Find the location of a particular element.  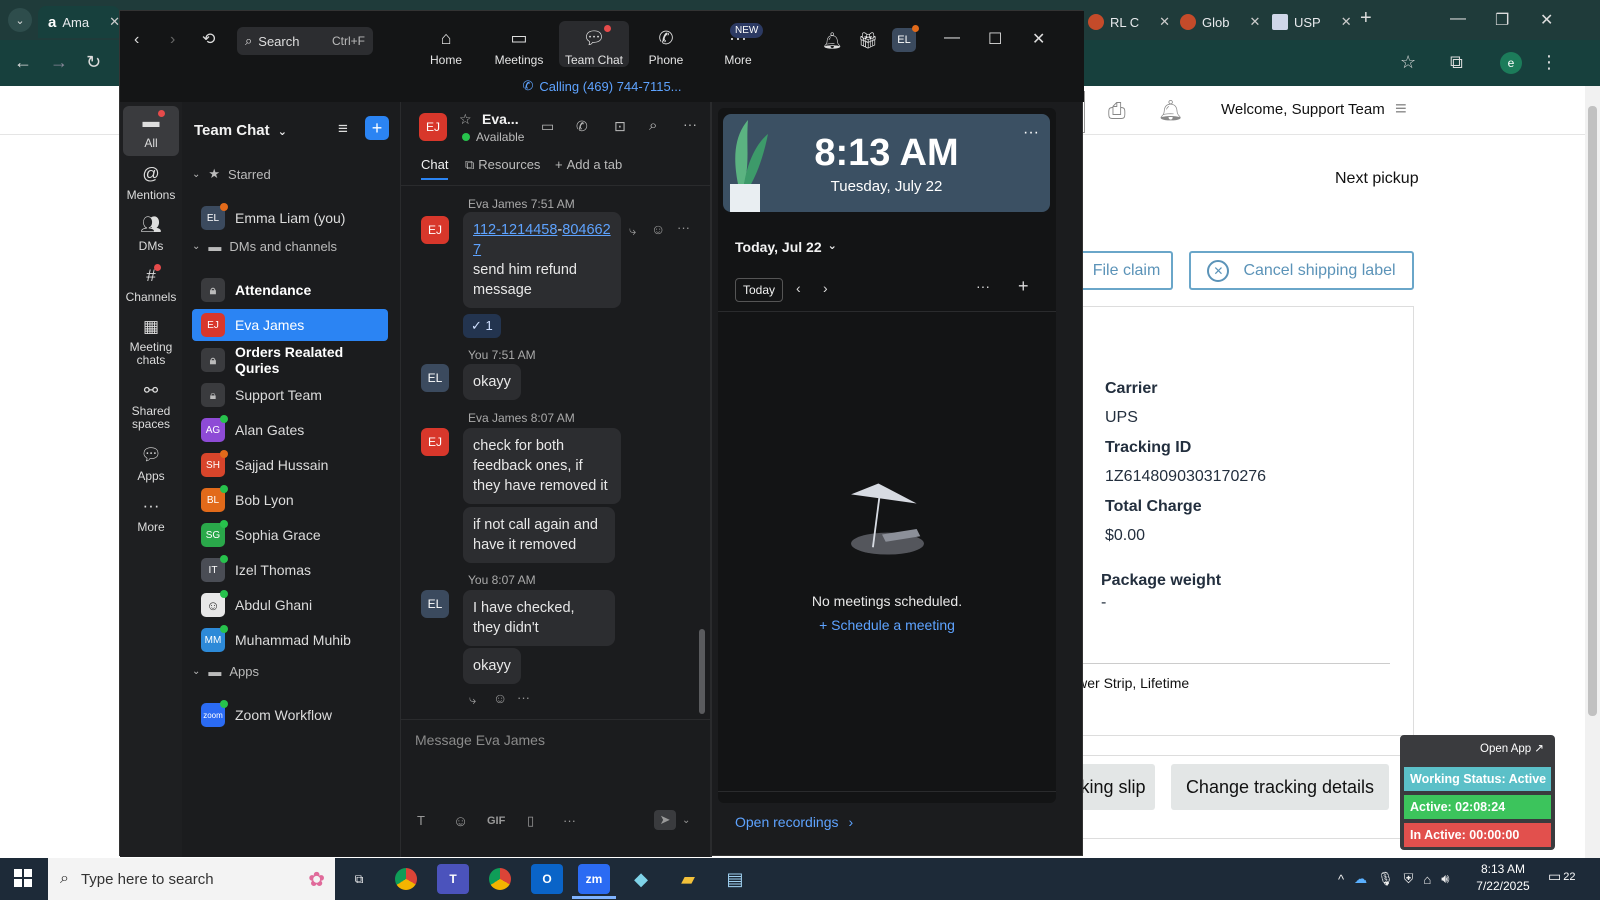

nav-home: ⌂ Home is located at coordinates (446, 44).